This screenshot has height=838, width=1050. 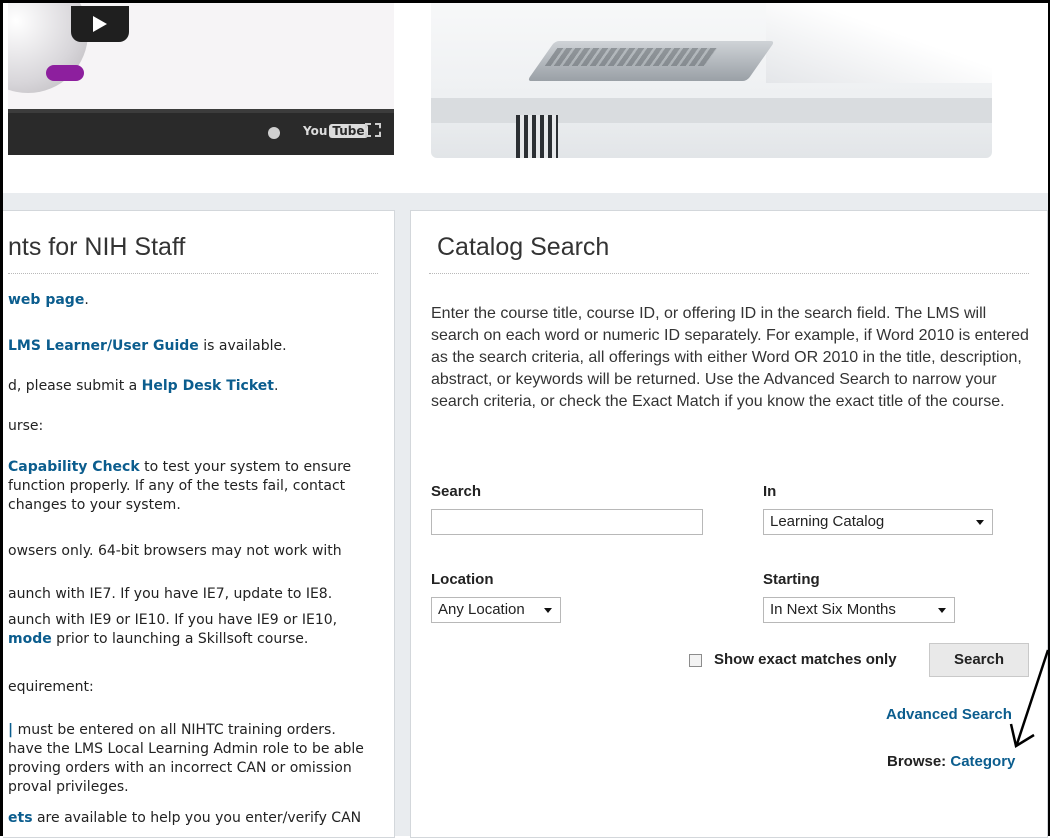 What do you see at coordinates (274, 133) in the screenshot?
I see `clock-icon` at bounding box center [274, 133].